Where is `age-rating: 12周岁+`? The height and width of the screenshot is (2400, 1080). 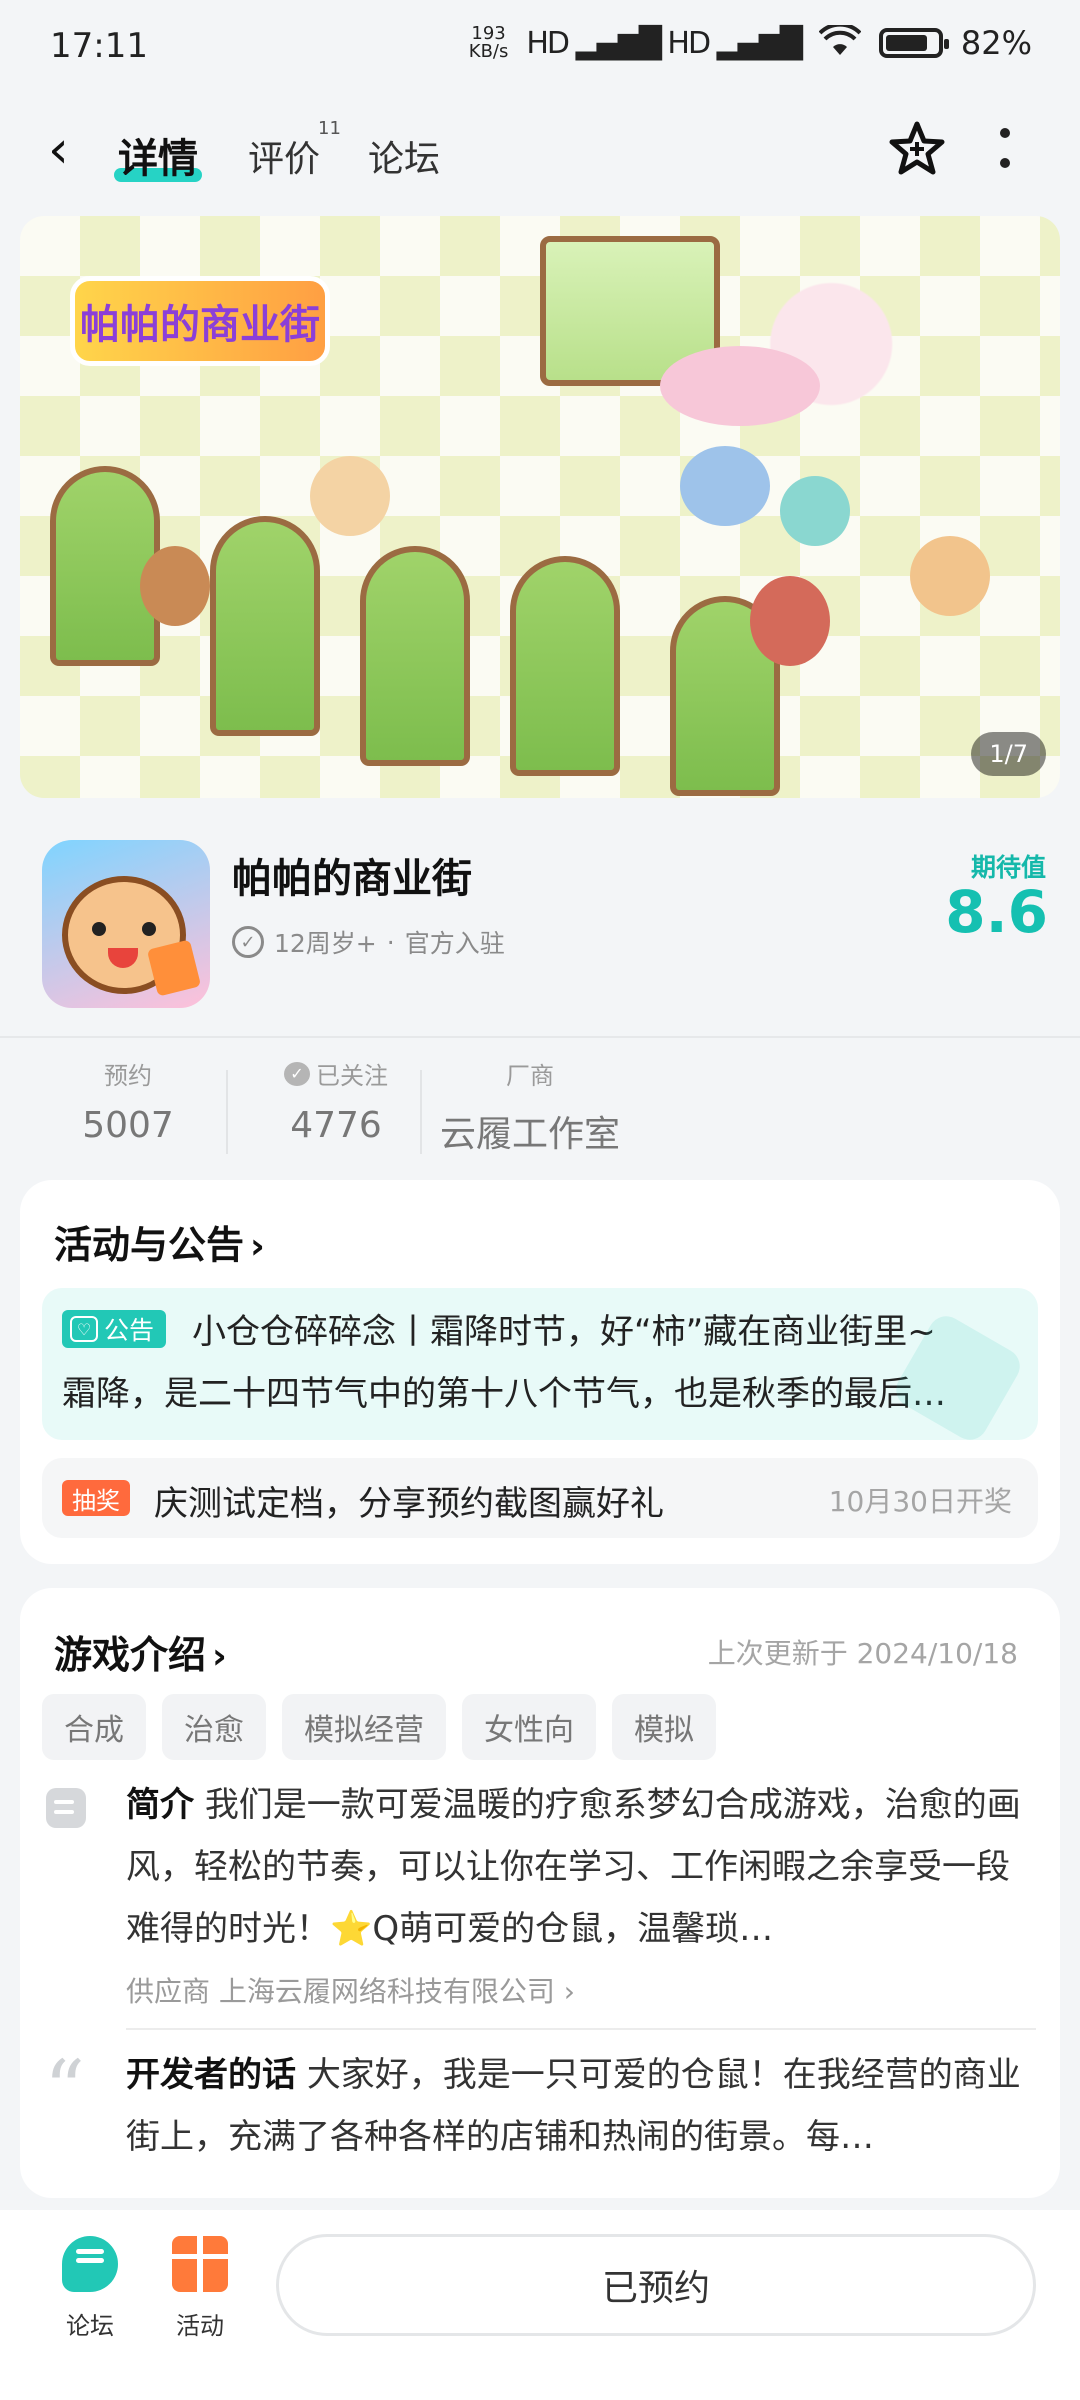
age-rating: 12周岁+ is located at coordinates (325, 943).